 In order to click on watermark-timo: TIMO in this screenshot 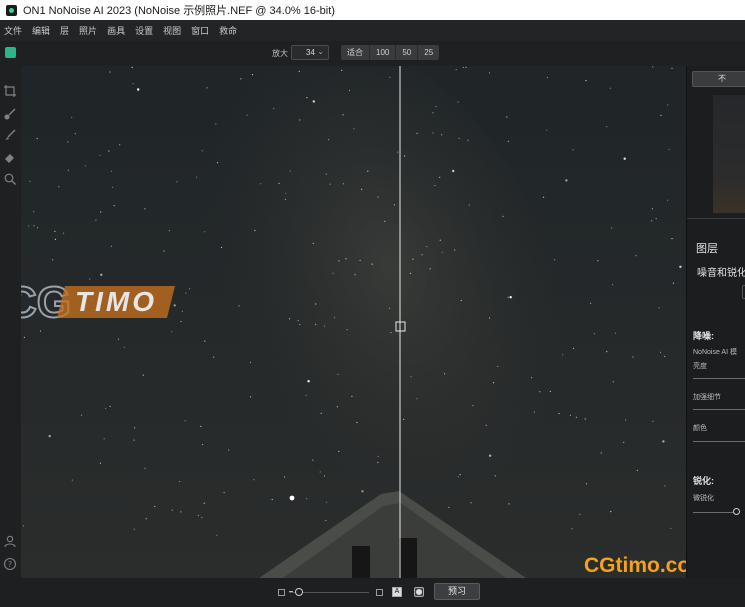, I will do `click(116, 301)`.